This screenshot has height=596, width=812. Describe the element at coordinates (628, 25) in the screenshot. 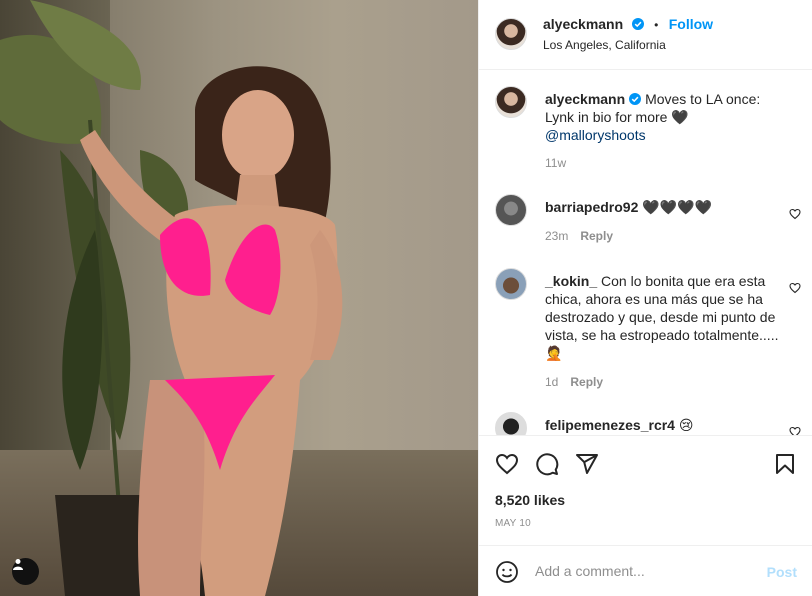

I see `author-row: alyeckmann • Follow` at that location.